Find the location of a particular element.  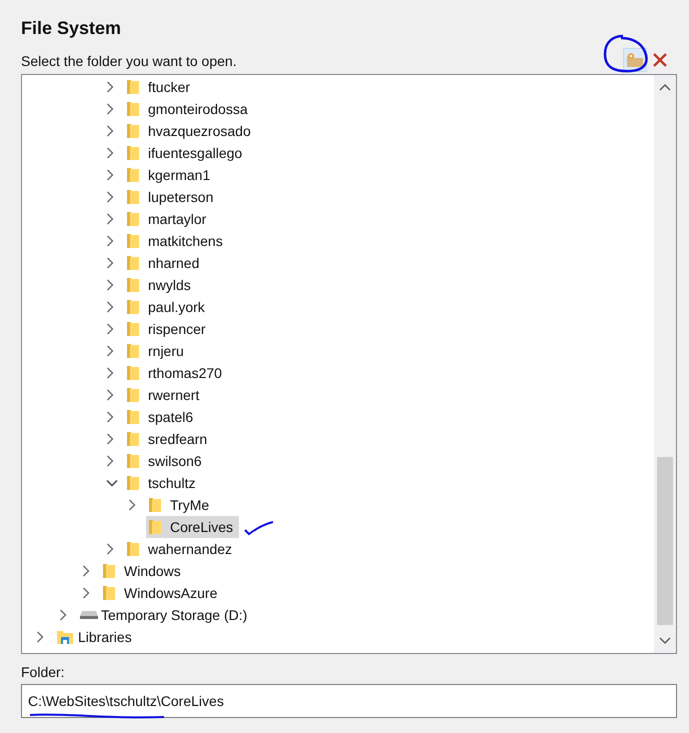

drive-icon is located at coordinates (89, 615).